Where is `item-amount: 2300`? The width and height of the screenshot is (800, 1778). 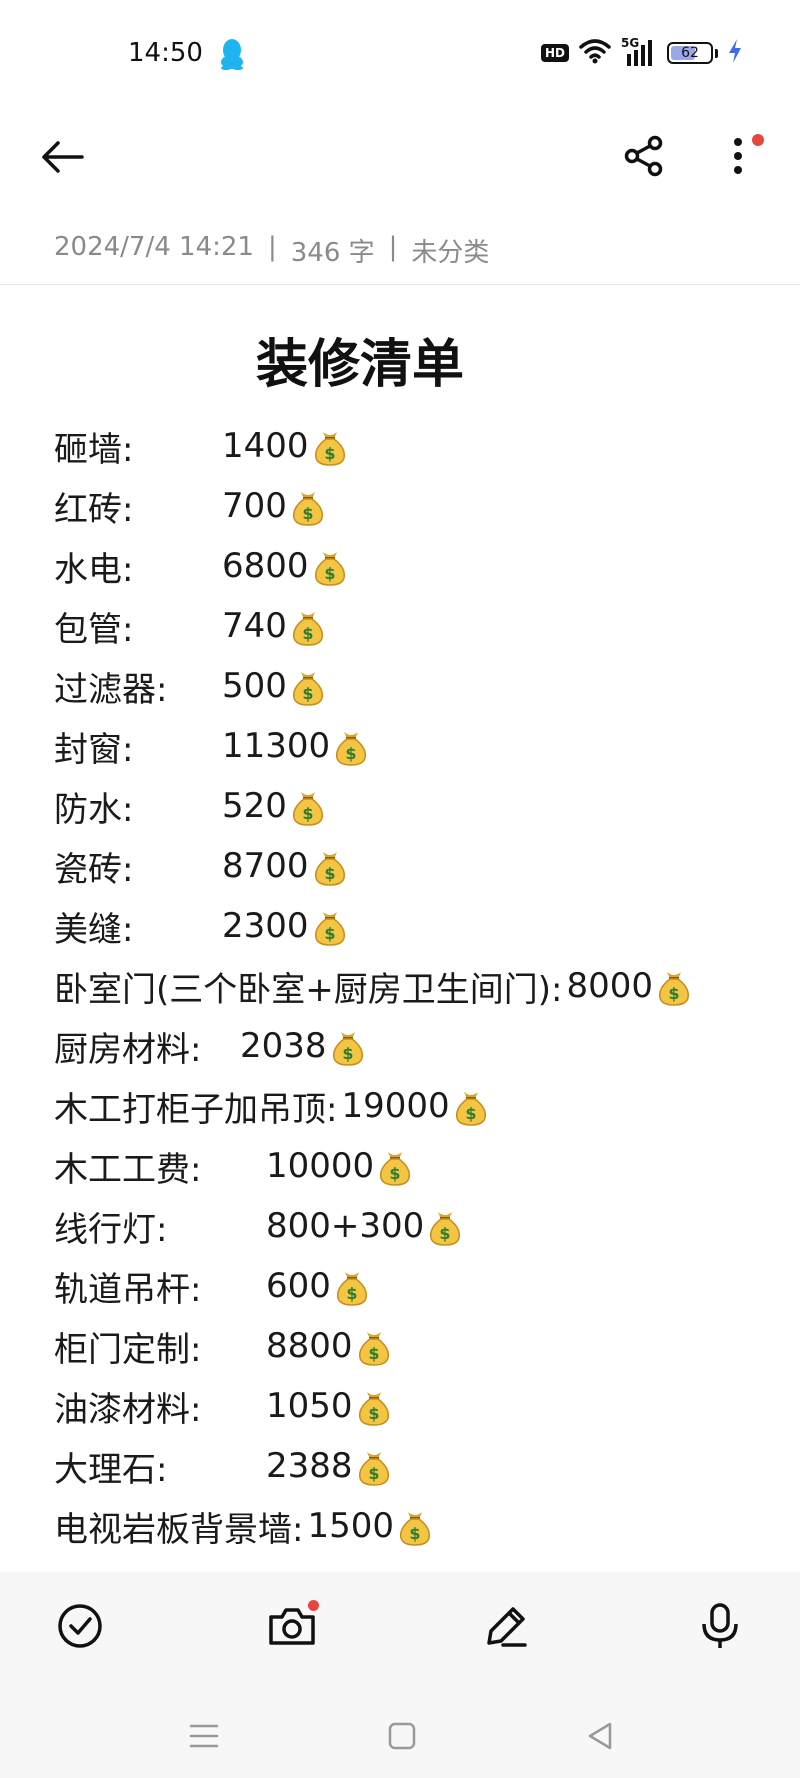 item-amount: 2300 is located at coordinates (265, 926).